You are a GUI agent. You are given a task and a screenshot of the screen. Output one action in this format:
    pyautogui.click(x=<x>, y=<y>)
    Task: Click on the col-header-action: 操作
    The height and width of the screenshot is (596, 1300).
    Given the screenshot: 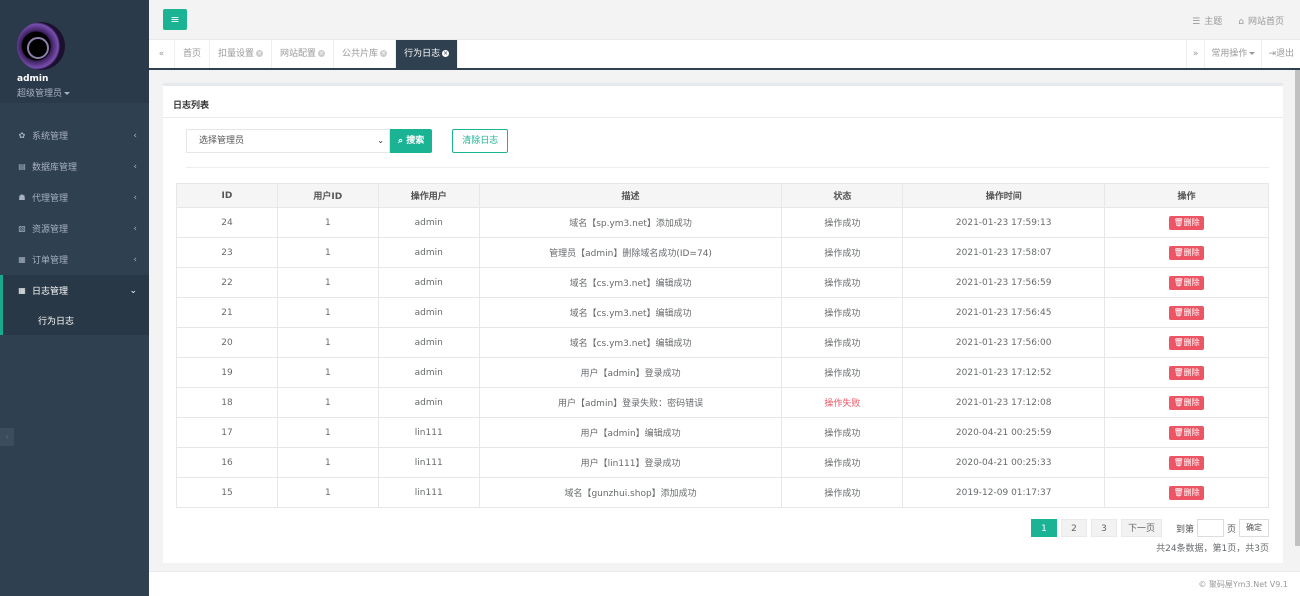 What is the action you would take?
    pyautogui.click(x=1186, y=195)
    